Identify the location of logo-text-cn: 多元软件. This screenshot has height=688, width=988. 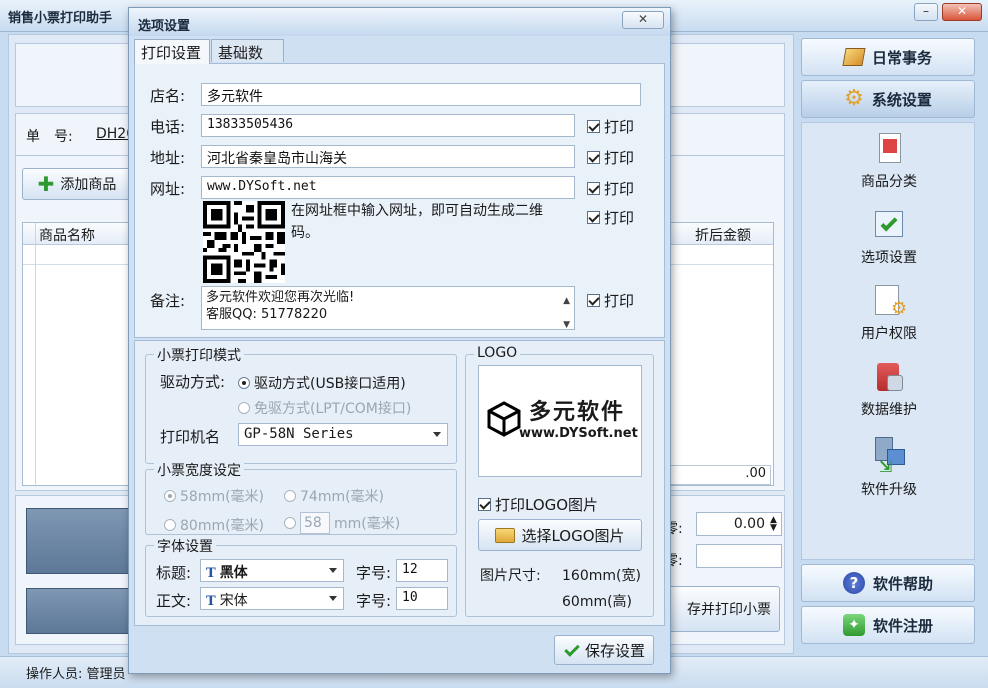
(577, 412).